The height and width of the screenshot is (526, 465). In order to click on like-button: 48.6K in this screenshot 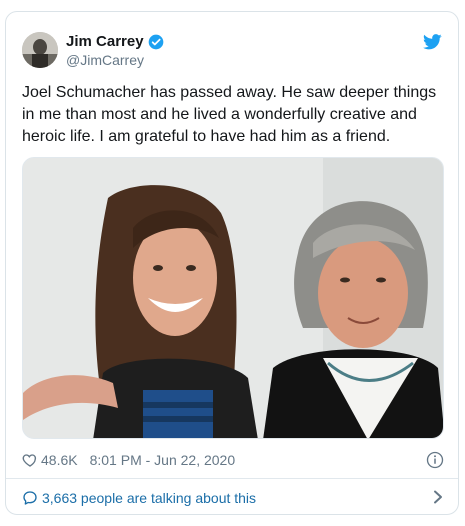, I will do `click(50, 460)`.